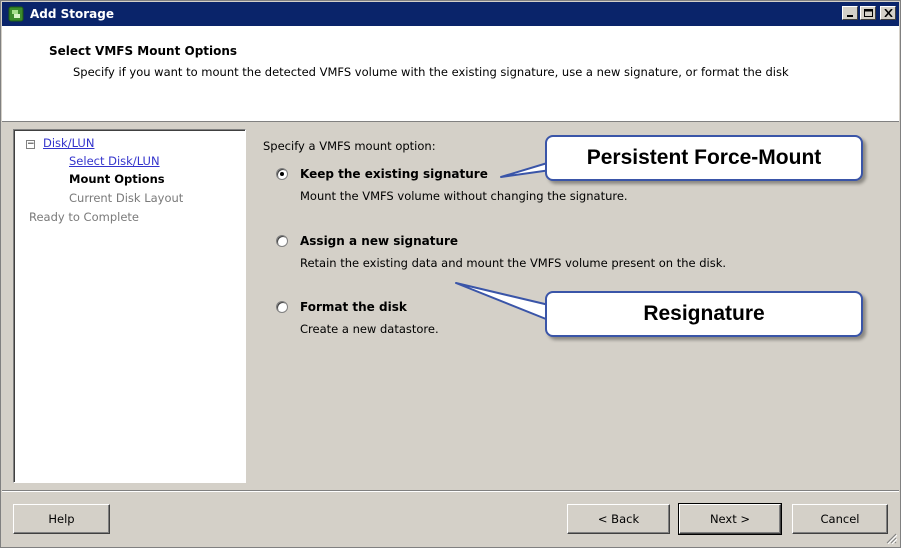  Describe the element at coordinates (508, 243) in the screenshot. I see `callout-pointers` at that location.